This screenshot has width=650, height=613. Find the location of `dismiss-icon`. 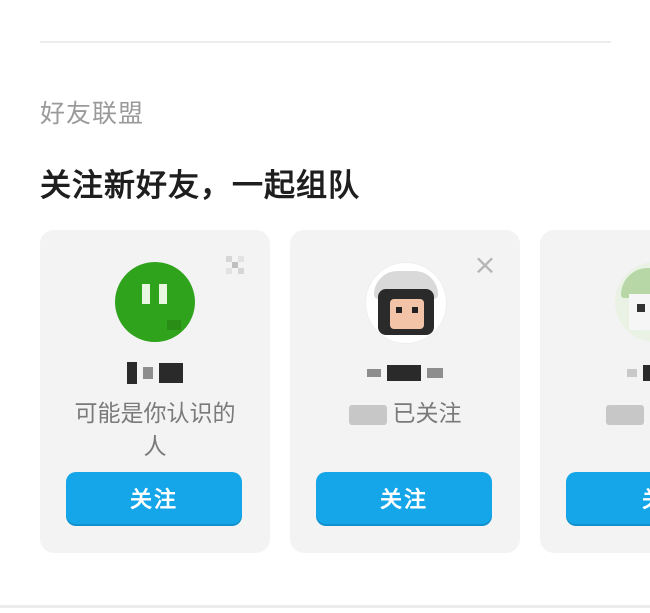

dismiss-icon is located at coordinates (235, 265).